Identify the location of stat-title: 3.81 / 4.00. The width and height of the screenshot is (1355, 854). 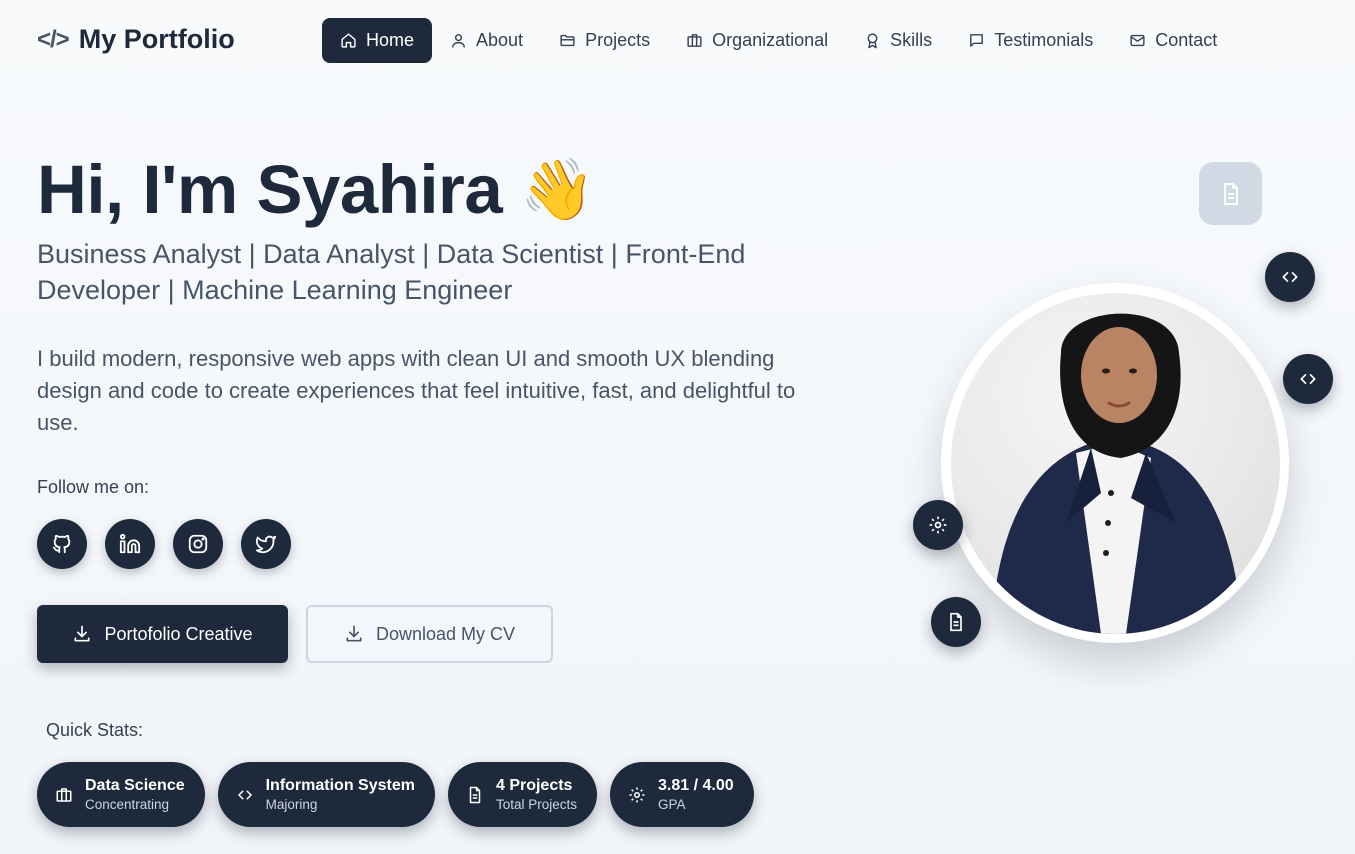
(696, 785).